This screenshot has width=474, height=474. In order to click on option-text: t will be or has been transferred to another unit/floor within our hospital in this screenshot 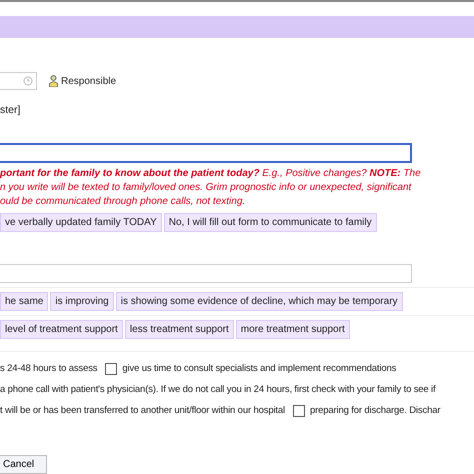, I will do `click(142, 410)`.